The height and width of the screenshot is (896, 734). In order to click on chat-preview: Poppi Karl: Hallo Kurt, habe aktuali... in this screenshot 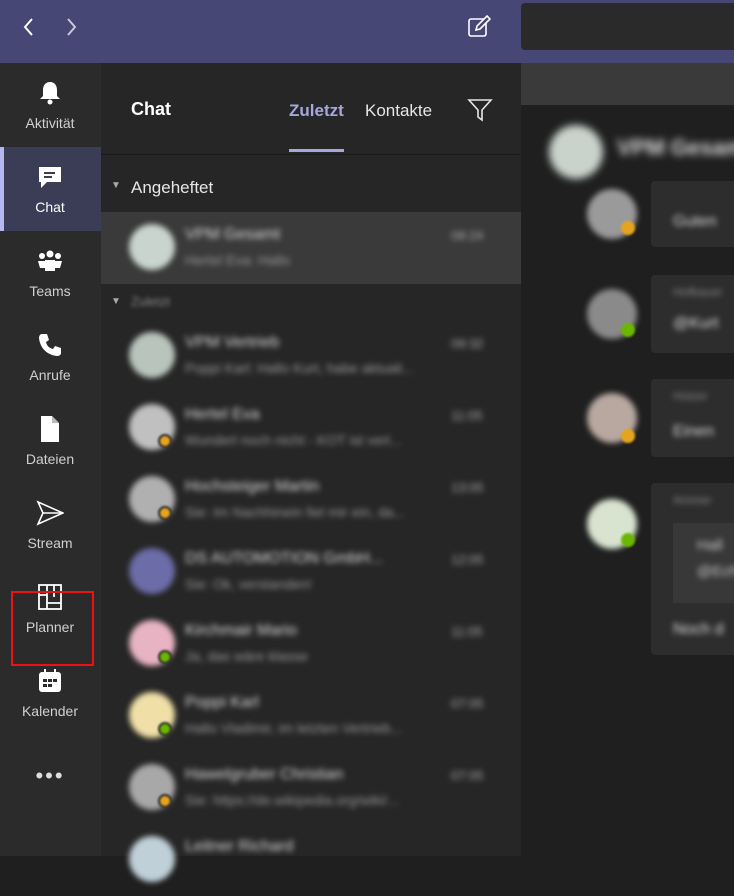, I will do `click(299, 368)`.